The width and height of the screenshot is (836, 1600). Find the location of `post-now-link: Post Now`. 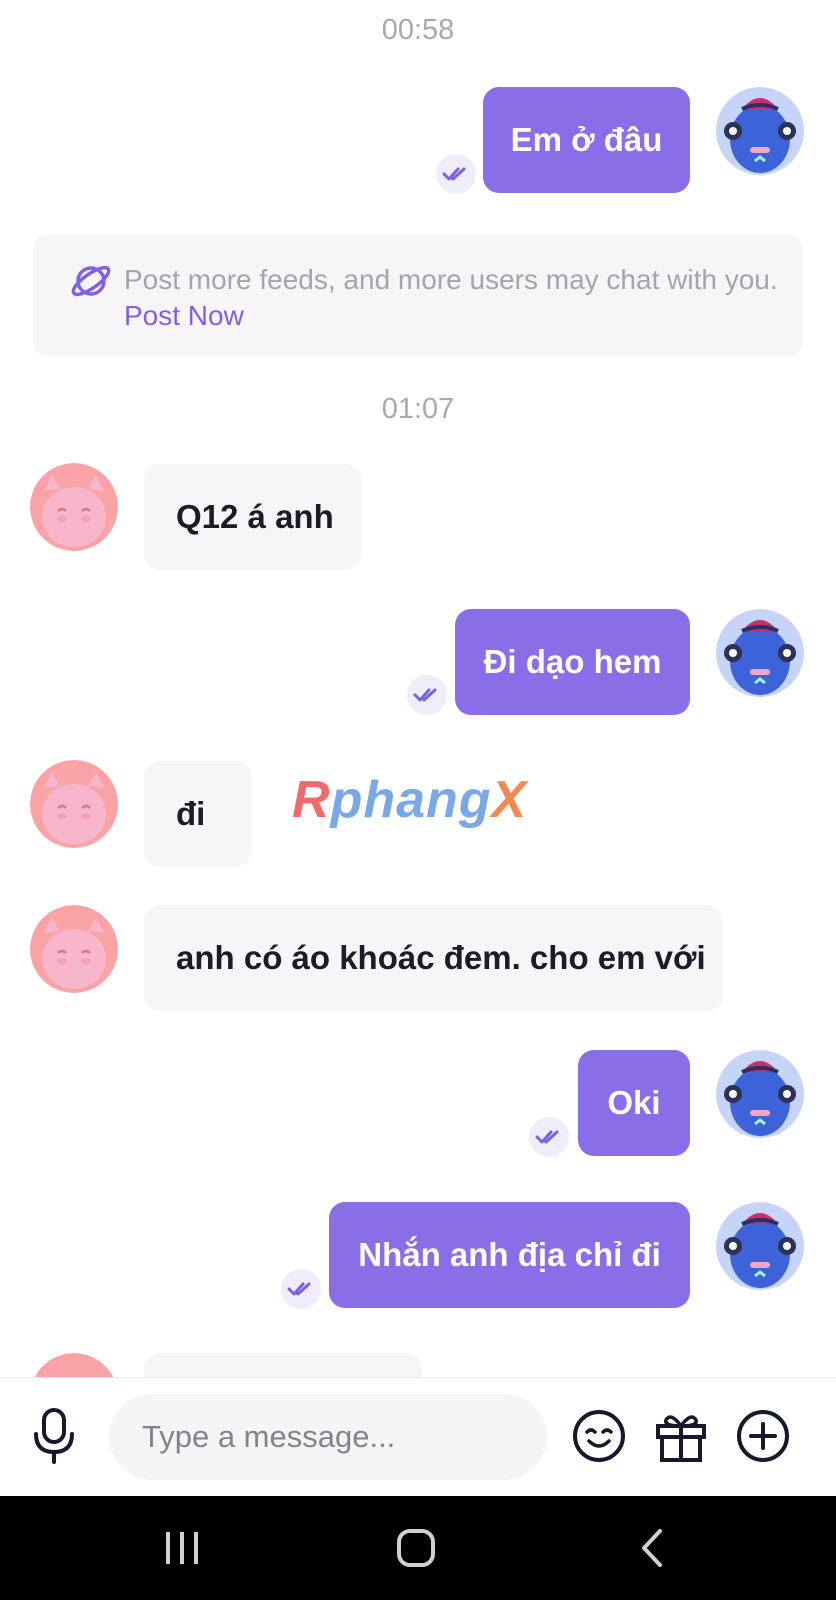

post-now-link: Post Now is located at coordinates (184, 315).